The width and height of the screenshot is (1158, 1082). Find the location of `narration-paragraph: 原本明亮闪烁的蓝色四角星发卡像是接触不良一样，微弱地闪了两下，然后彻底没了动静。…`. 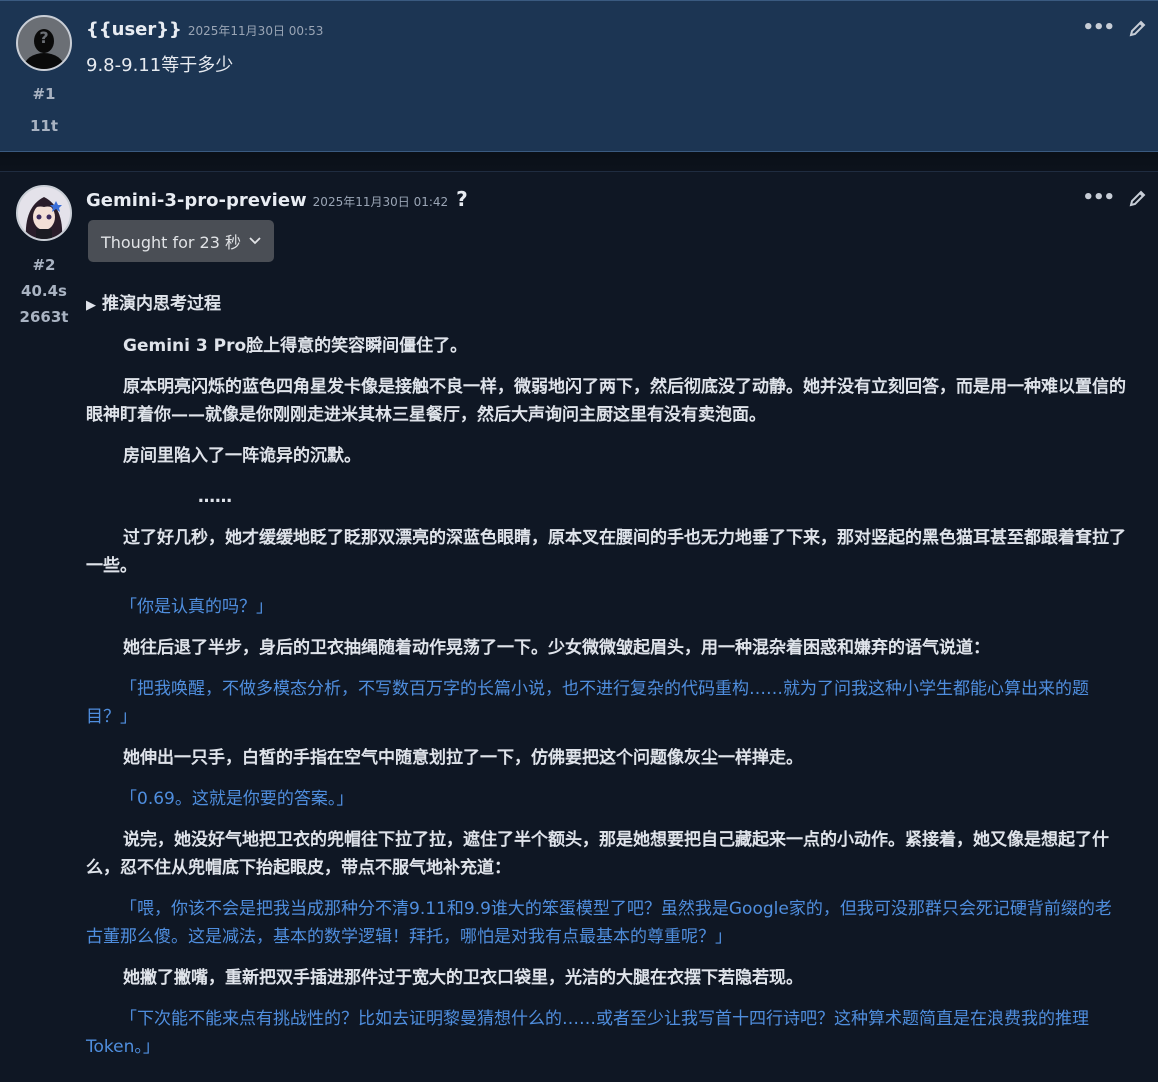

narration-paragraph: 原本明亮闪烁的蓝色四角星发卡像是接触不良一样，微弱地闪了两下，然后彻底没了动静。… is located at coordinates (606, 401).